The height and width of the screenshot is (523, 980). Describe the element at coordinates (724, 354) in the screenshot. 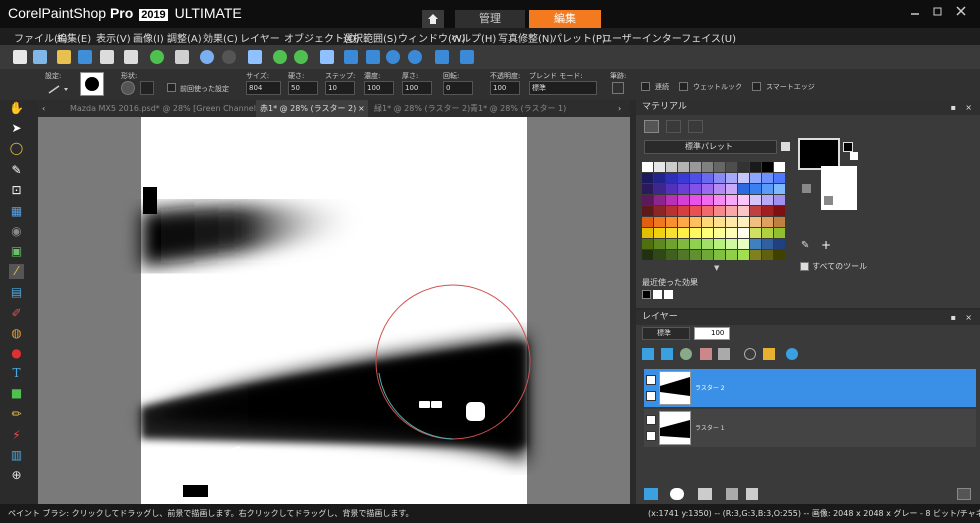

I see `group-icon` at that location.